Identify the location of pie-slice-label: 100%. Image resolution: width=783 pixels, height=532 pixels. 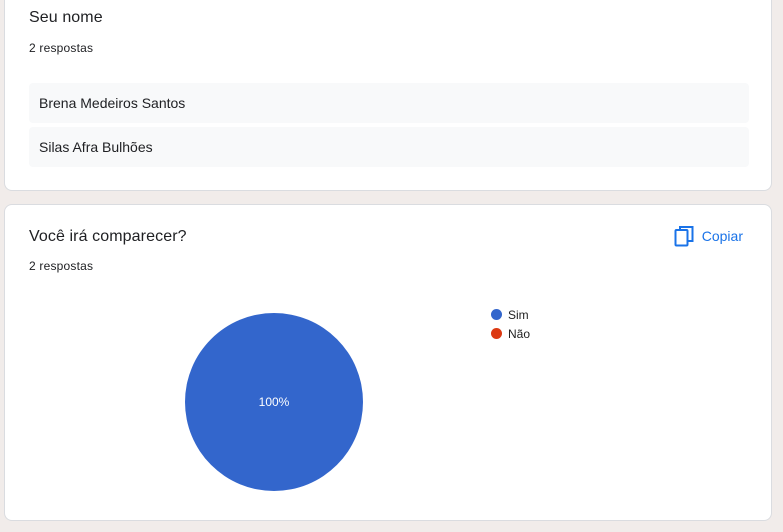
(274, 402).